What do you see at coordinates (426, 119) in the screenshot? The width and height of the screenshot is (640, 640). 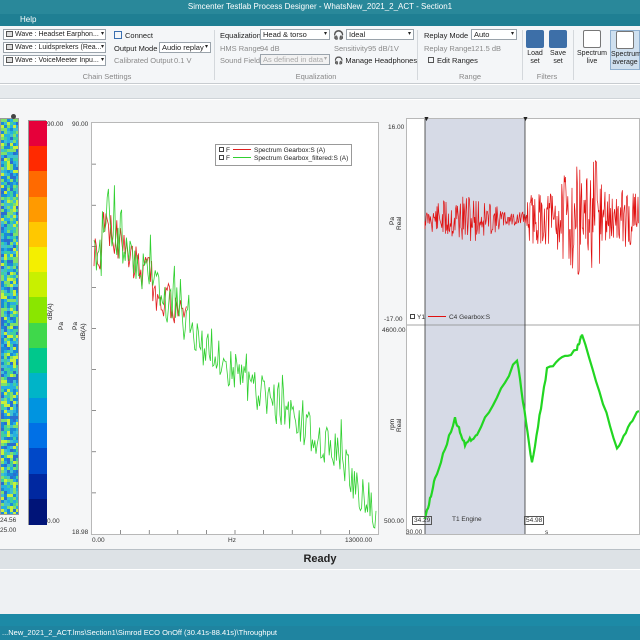 I see `cursor-a-marker: ▼` at bounding box center [426, 119].